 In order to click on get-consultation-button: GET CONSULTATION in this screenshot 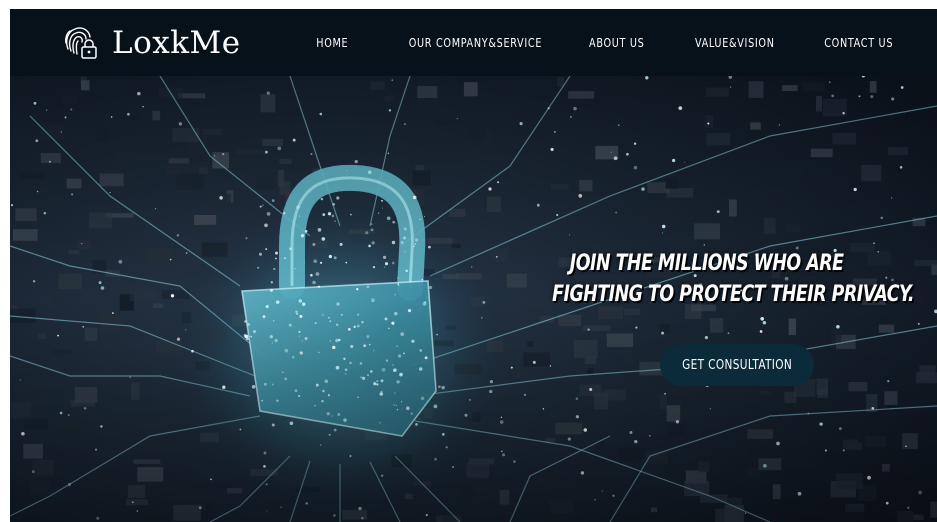, I will do `click(737, 365)`.